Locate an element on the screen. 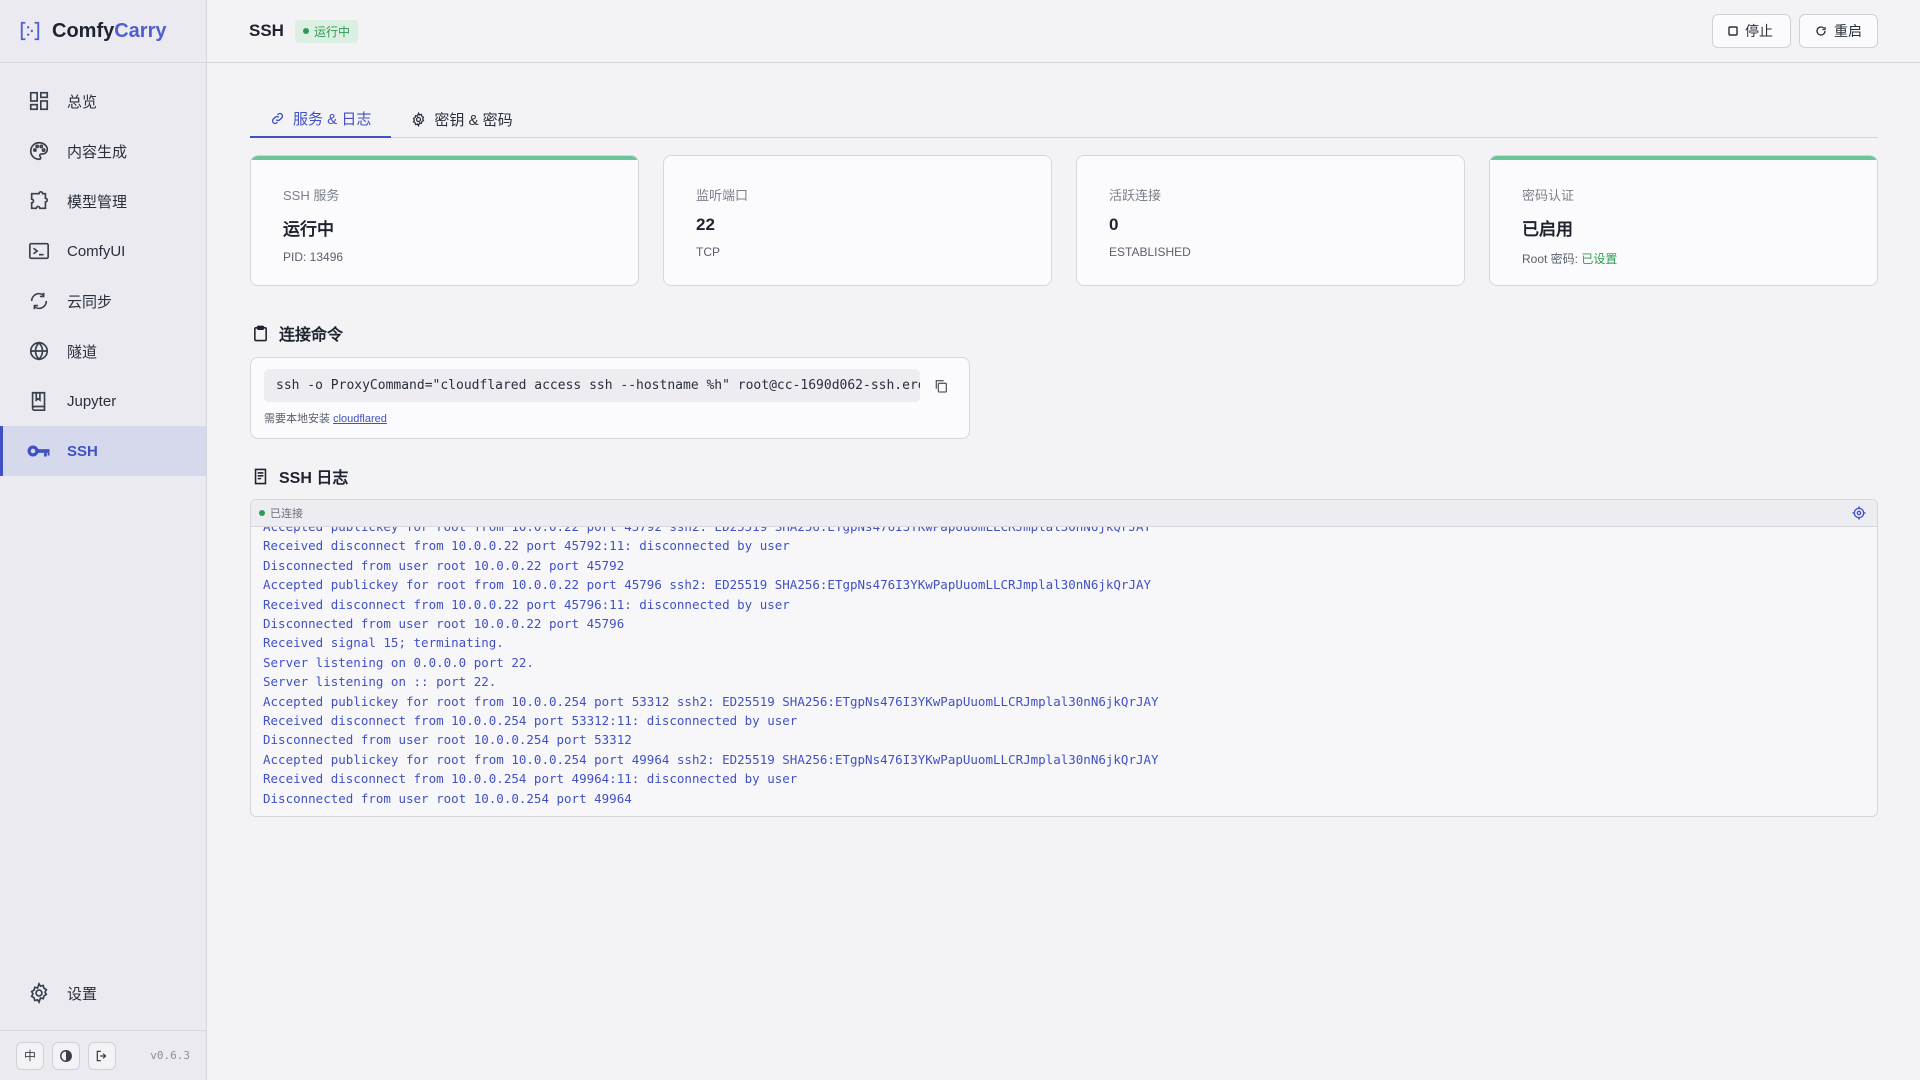  crosshair-icon is located at coordinates (1859, 513).